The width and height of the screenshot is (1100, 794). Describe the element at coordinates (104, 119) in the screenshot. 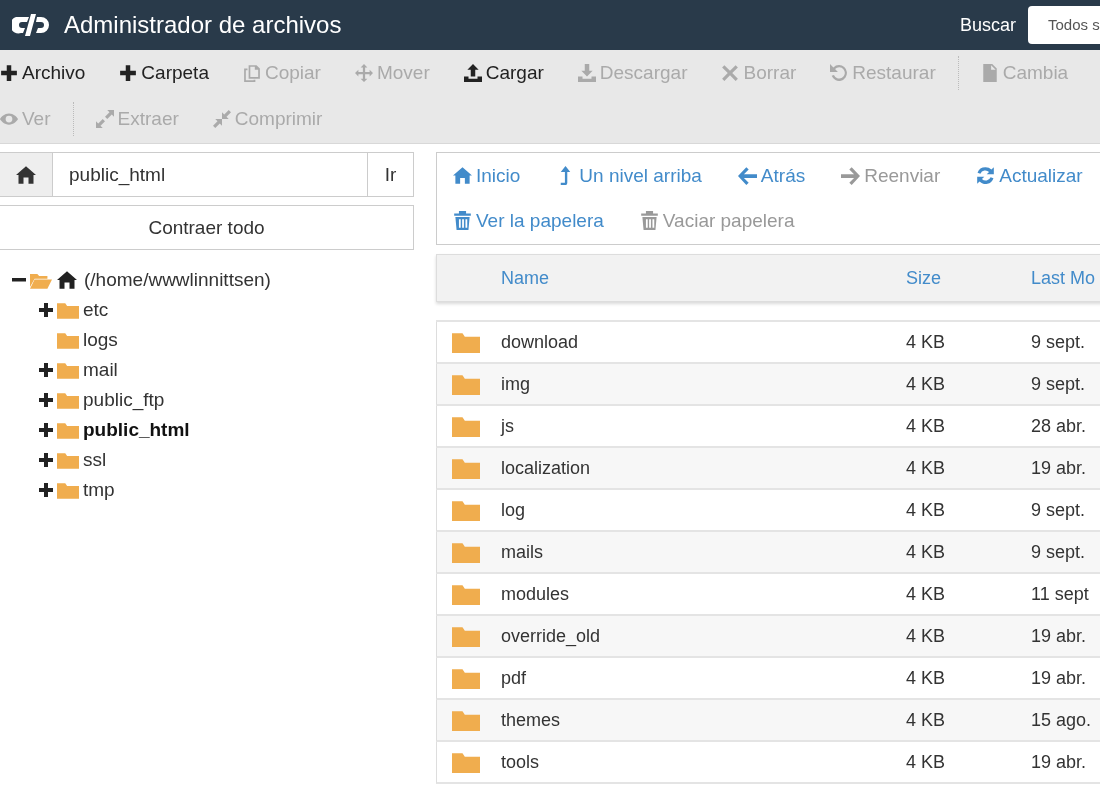

I see `expand-arrows-icon` at that location.